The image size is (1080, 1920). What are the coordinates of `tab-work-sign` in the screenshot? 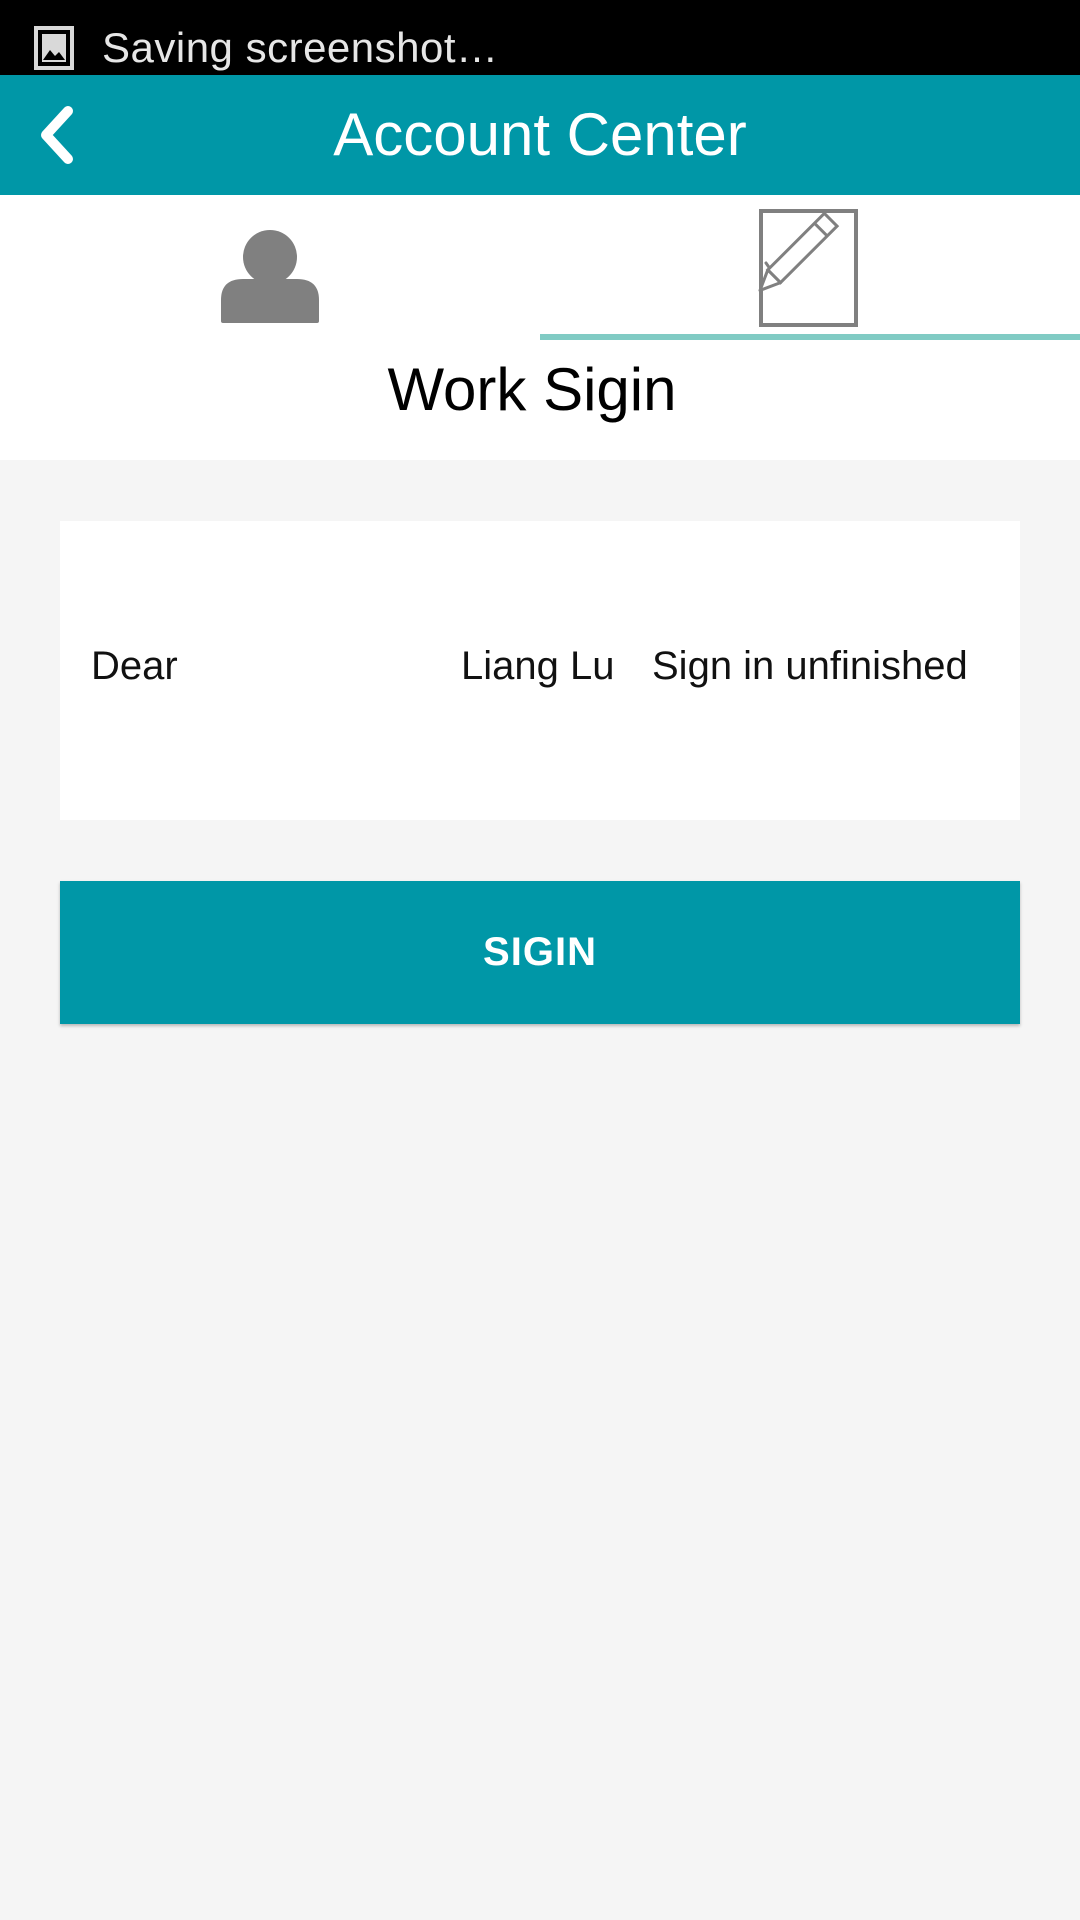 It's located at (810, 267).